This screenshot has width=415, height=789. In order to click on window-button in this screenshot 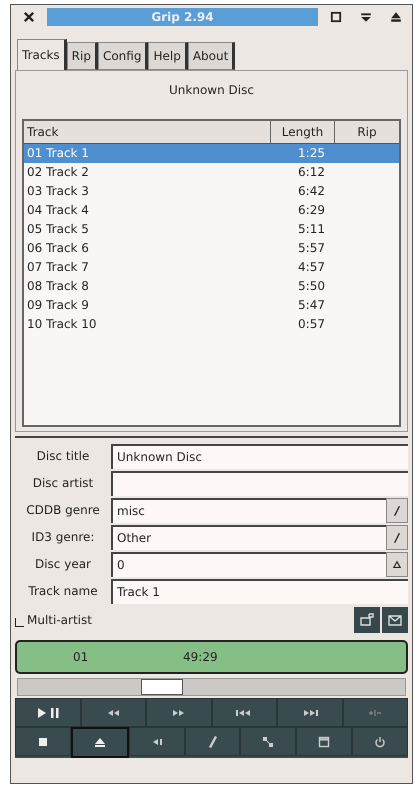, I will do `click(324, 741)`.